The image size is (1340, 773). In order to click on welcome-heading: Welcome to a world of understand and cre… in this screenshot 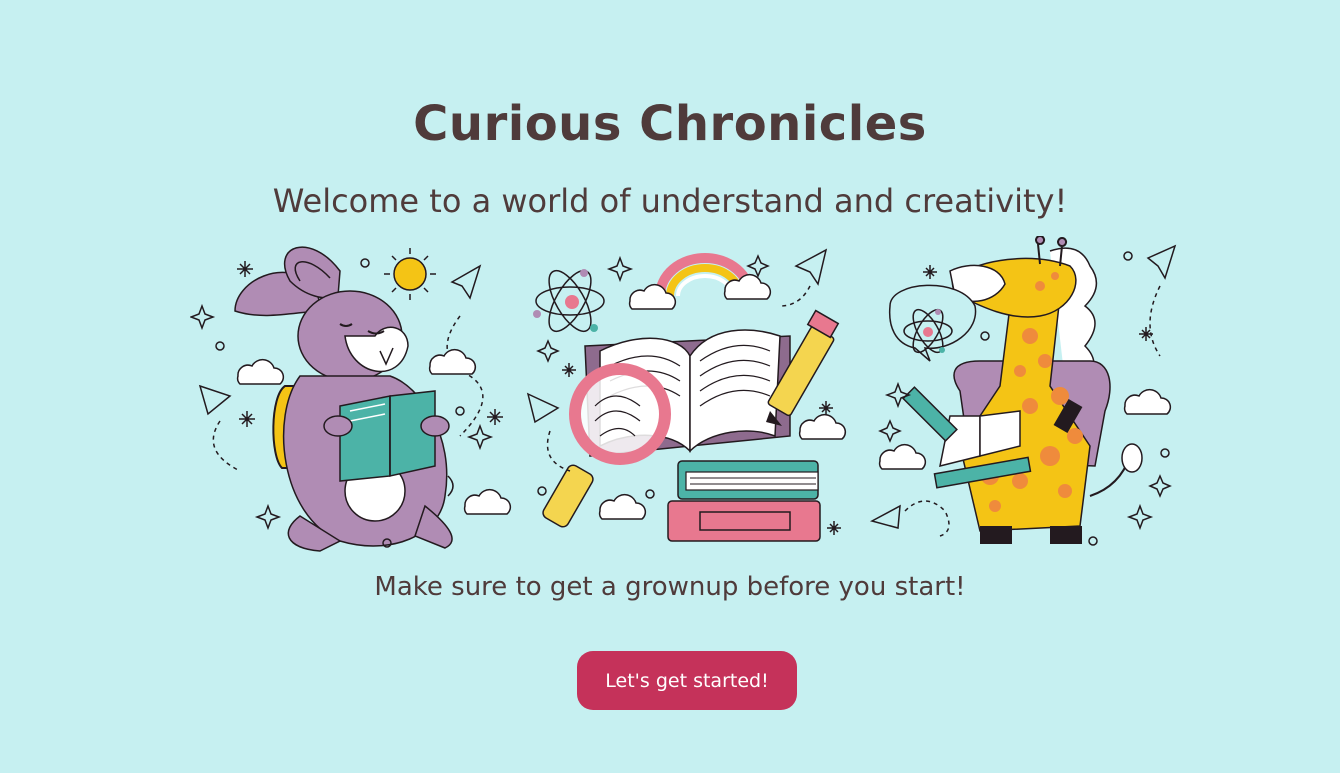, I will do `click(670, 201)`.